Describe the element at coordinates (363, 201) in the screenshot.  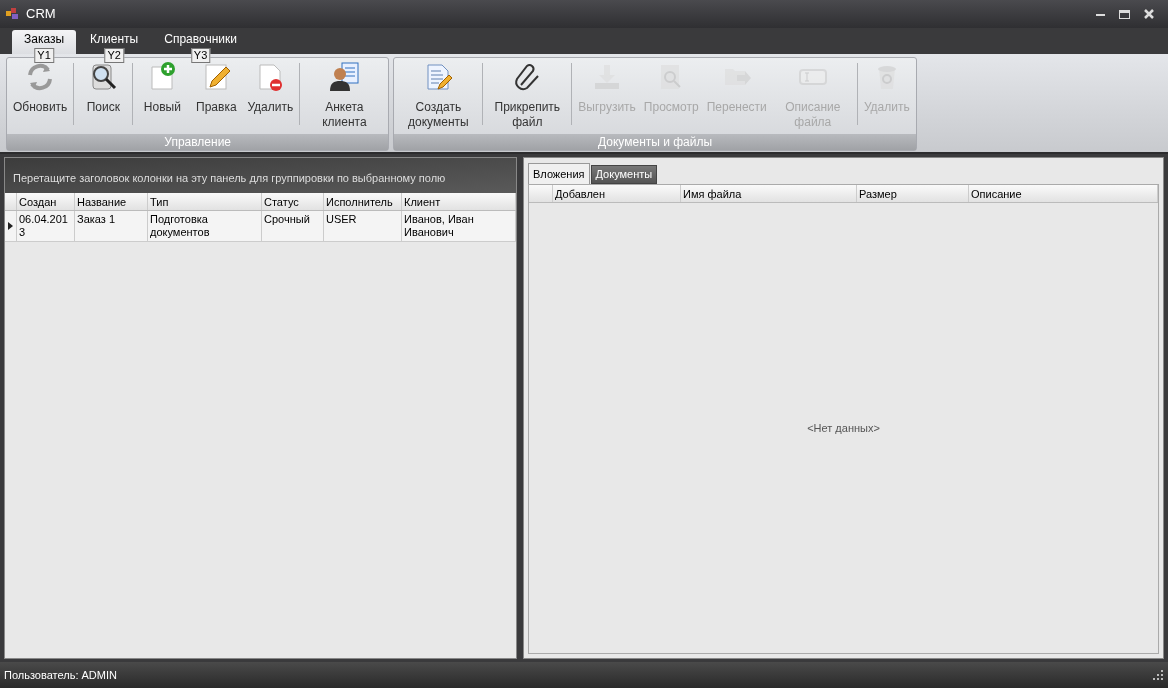
I see `column-header: Исполнитель` at that location.